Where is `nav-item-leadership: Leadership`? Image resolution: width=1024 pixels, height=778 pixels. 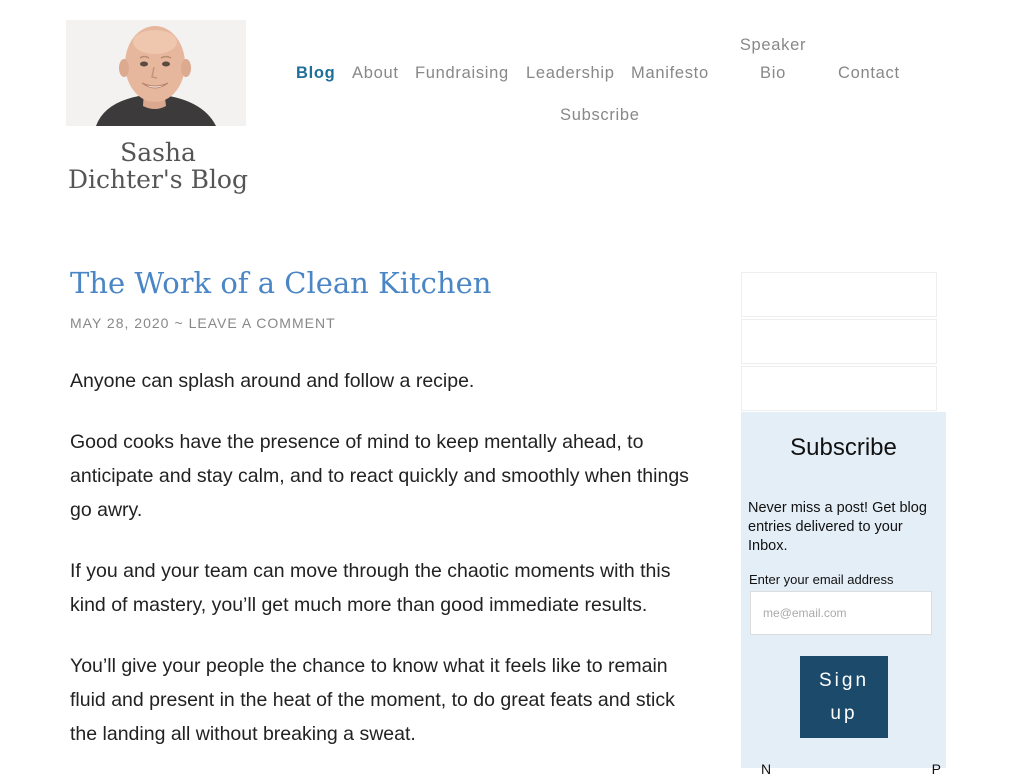 nav-item-leadership: Leadership is located at coordinates (570, 73).